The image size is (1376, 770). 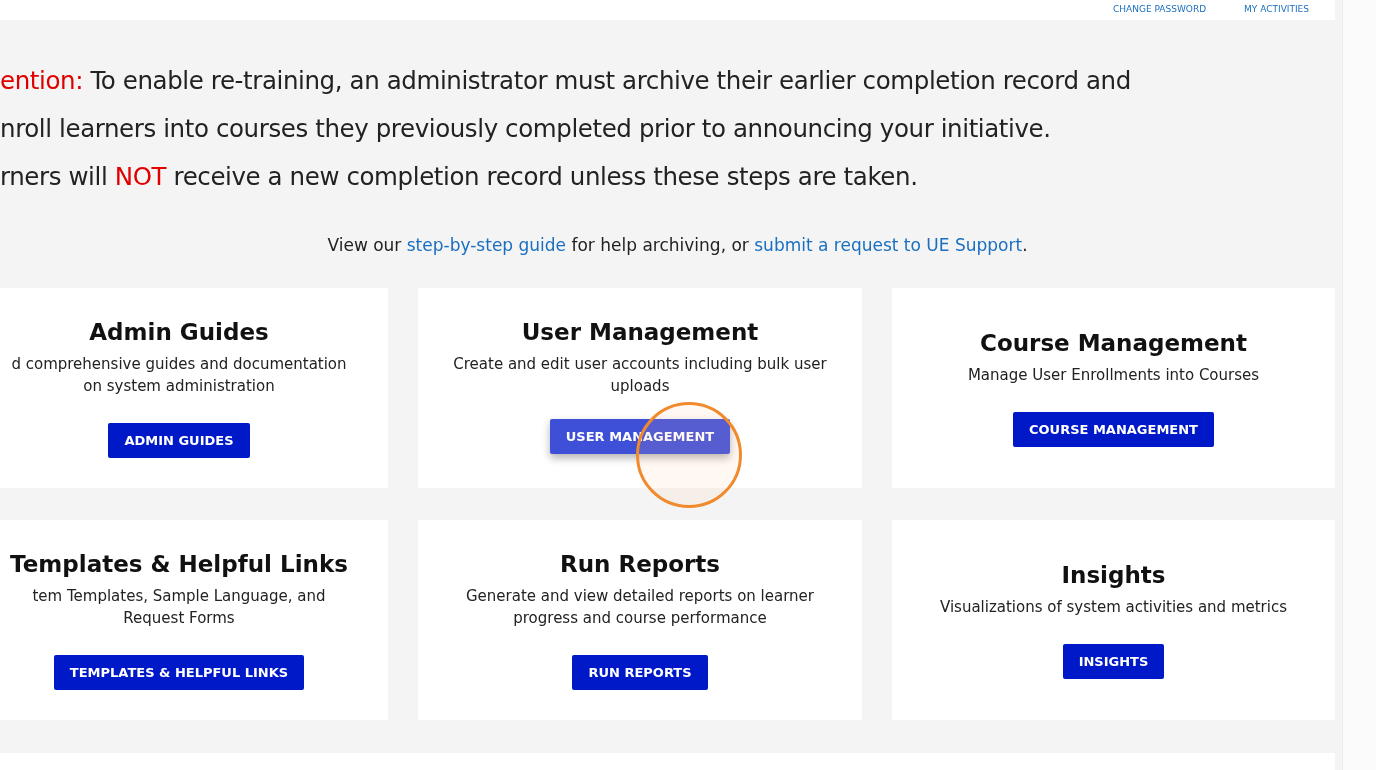 I want to click on card-description: d comprehensive guides and documentation on system administration, so click(x=179, y=375).